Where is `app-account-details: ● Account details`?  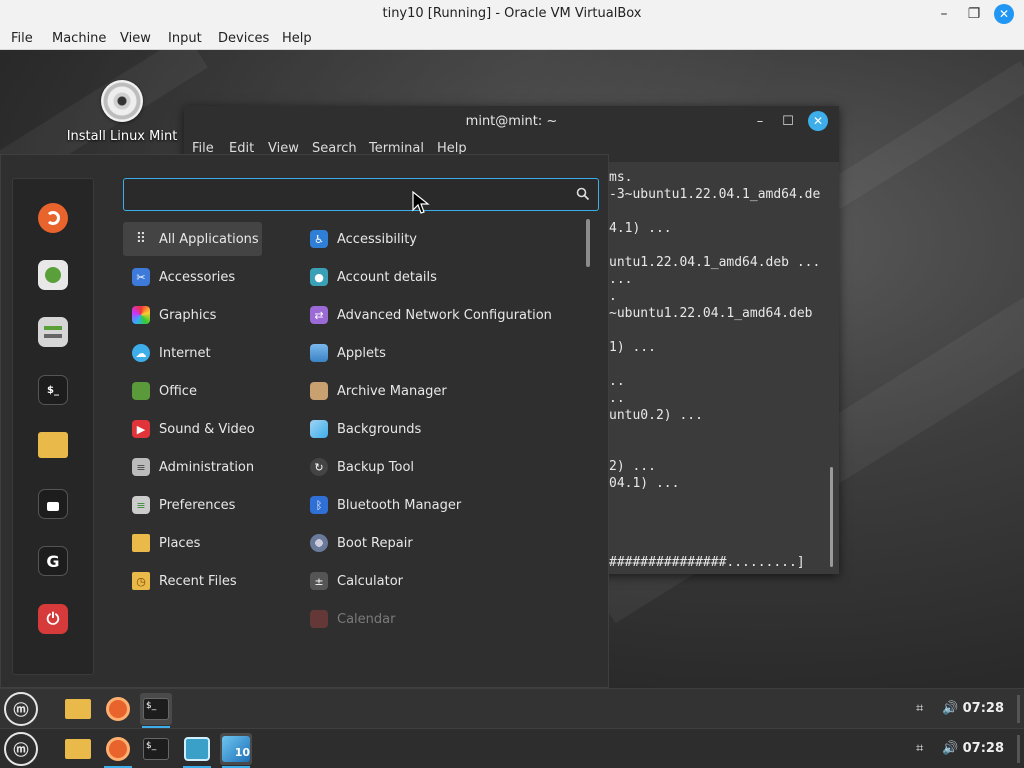
app-account-details: ● Account details is located at coordinates (443, 277).